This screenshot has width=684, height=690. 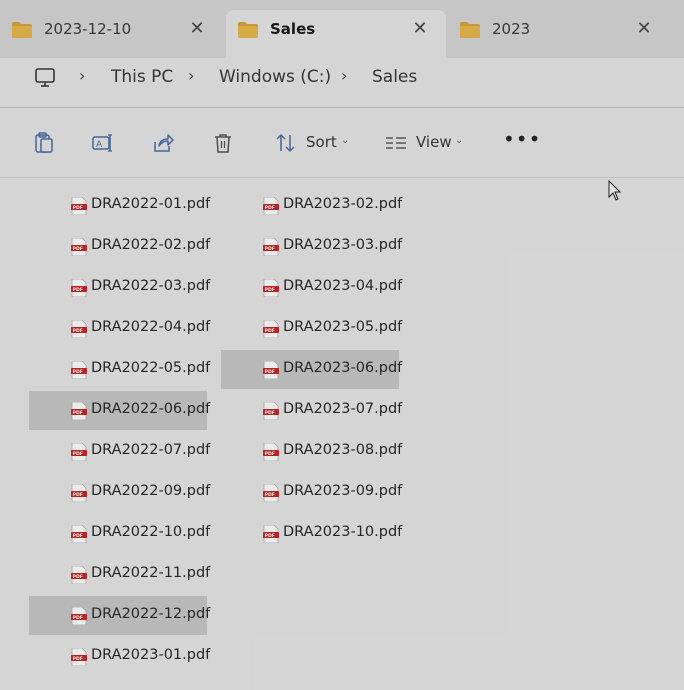 I want to click on file-item: PDF DRA2022-05.pdf, so click(x=119, y=369).